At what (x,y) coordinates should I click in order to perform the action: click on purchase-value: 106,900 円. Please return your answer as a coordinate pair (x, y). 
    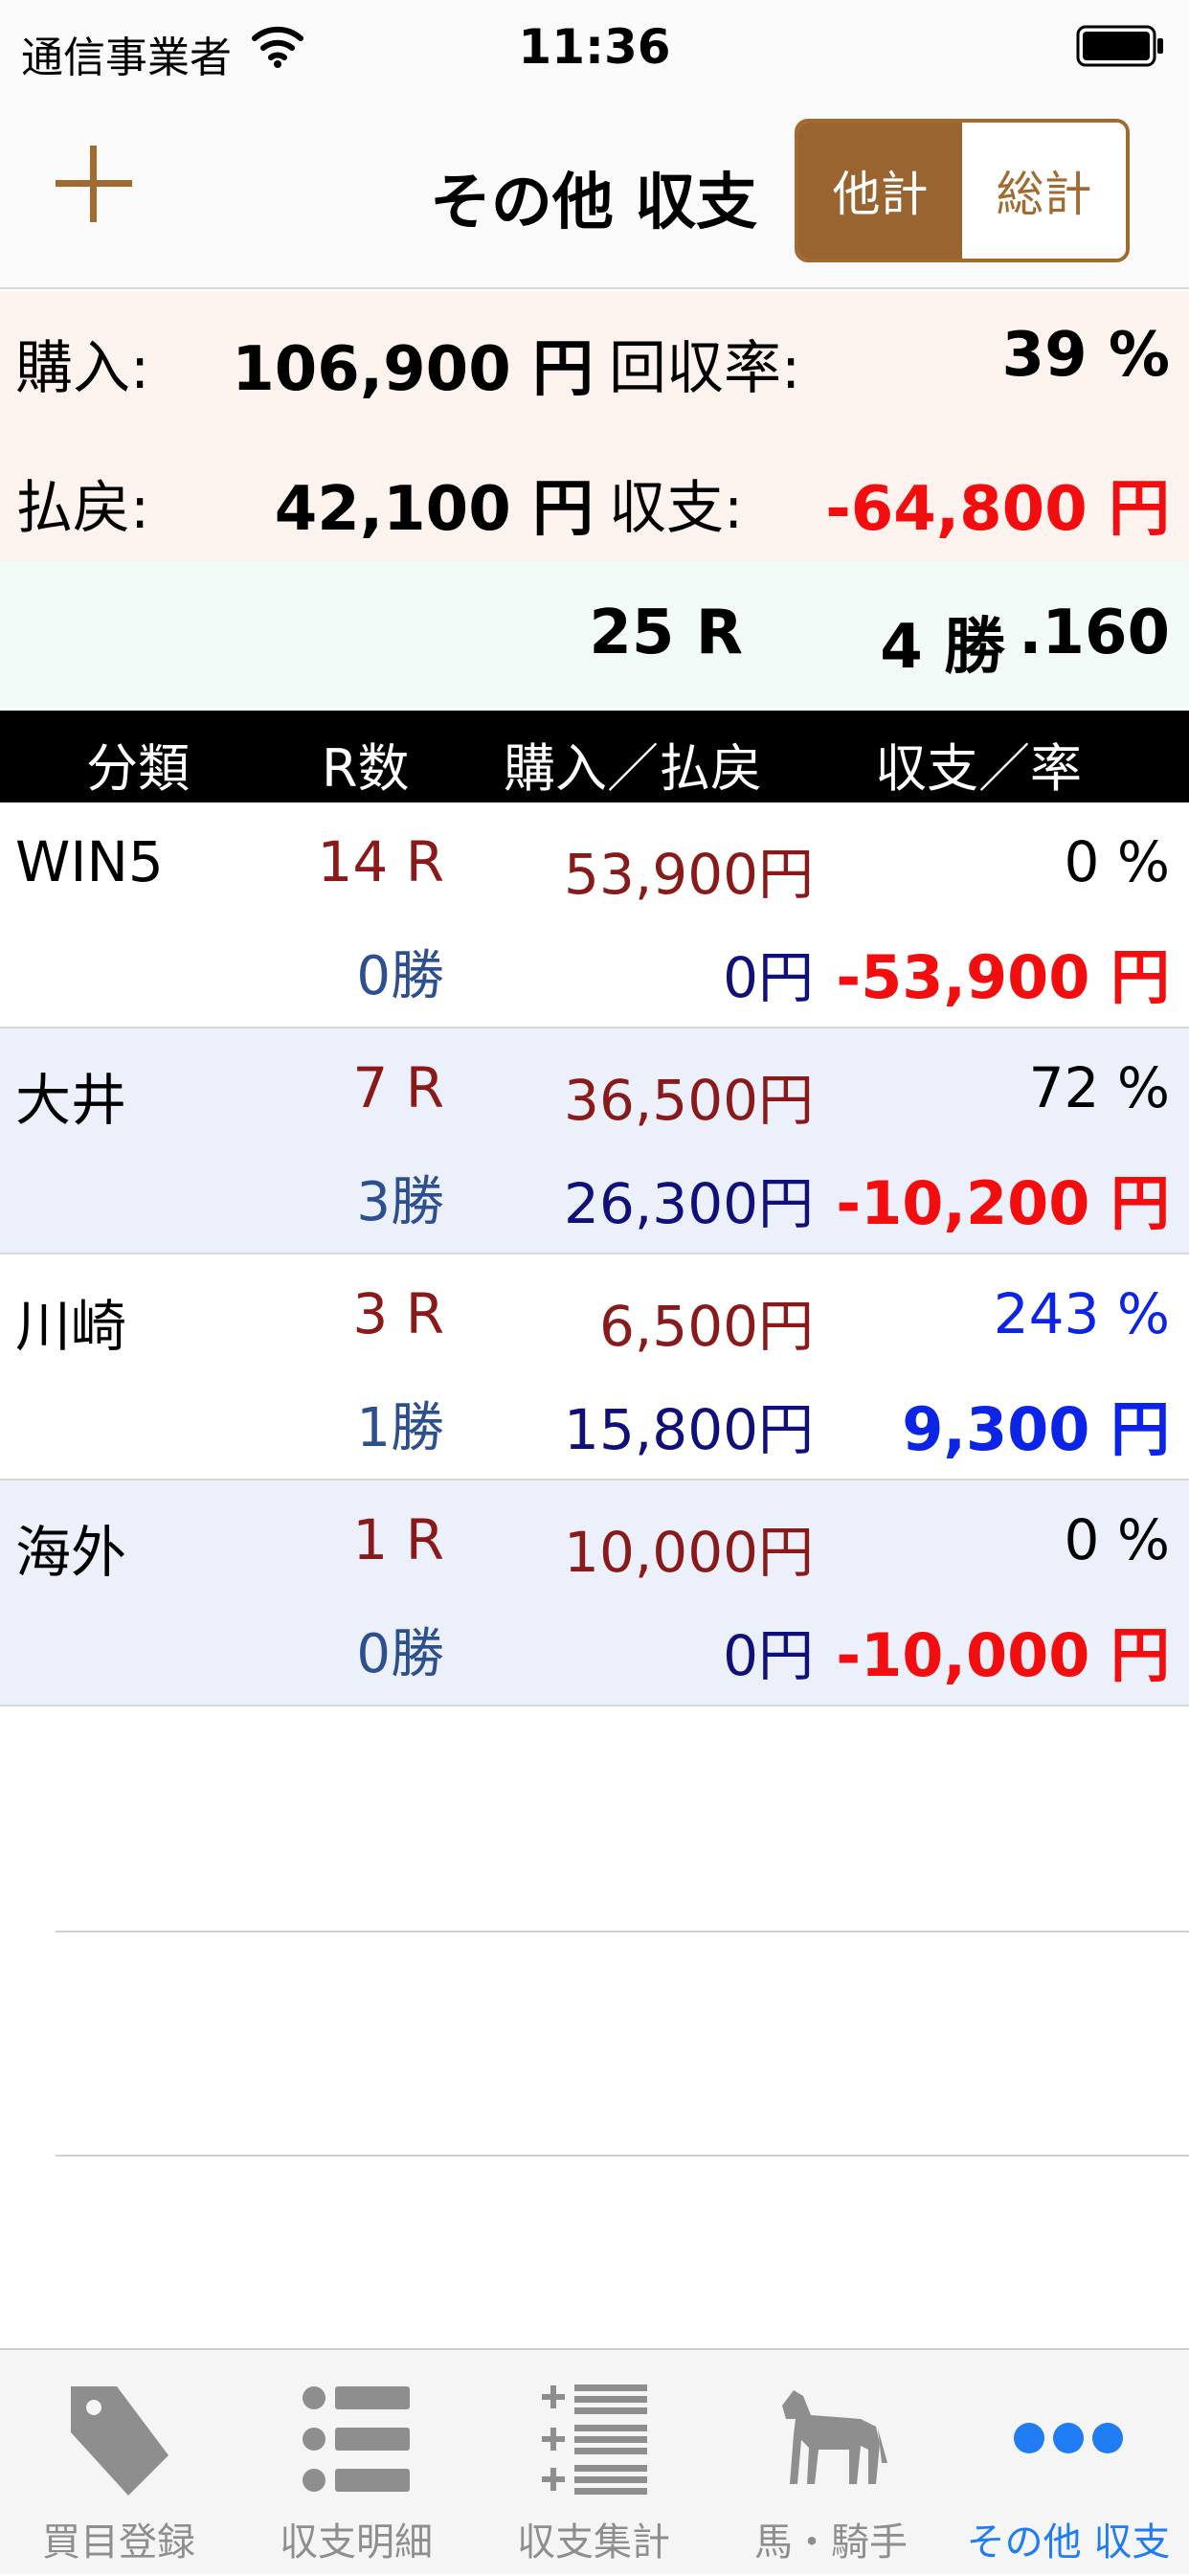
    Looking at the image, I should click on (413, 369).